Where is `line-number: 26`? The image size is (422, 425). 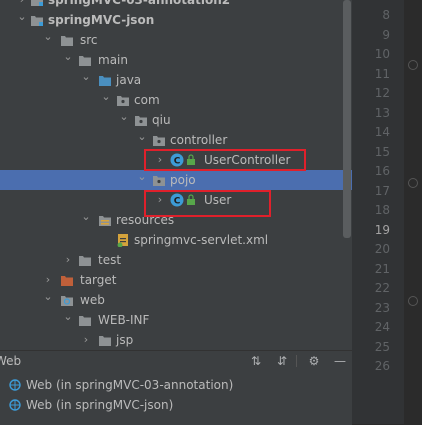
line-number: 26 is located at coordinates (382, 366).